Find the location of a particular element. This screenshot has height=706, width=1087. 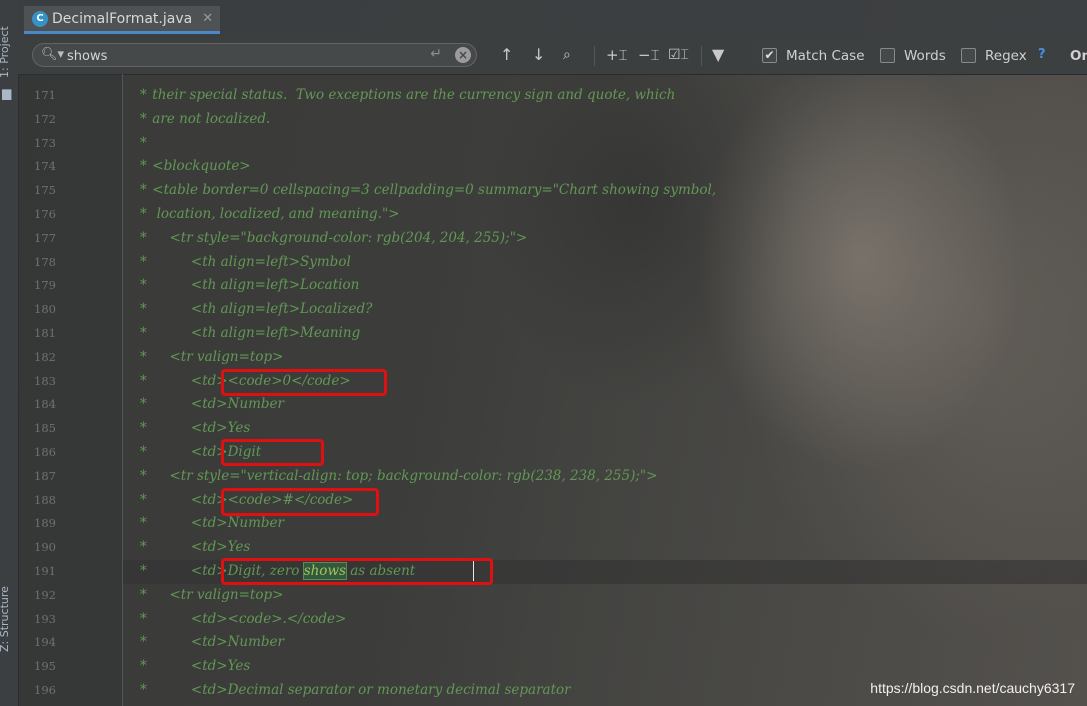

select-all-occurrences-icon: ☑⌶ is located at coordinates (678, 55).